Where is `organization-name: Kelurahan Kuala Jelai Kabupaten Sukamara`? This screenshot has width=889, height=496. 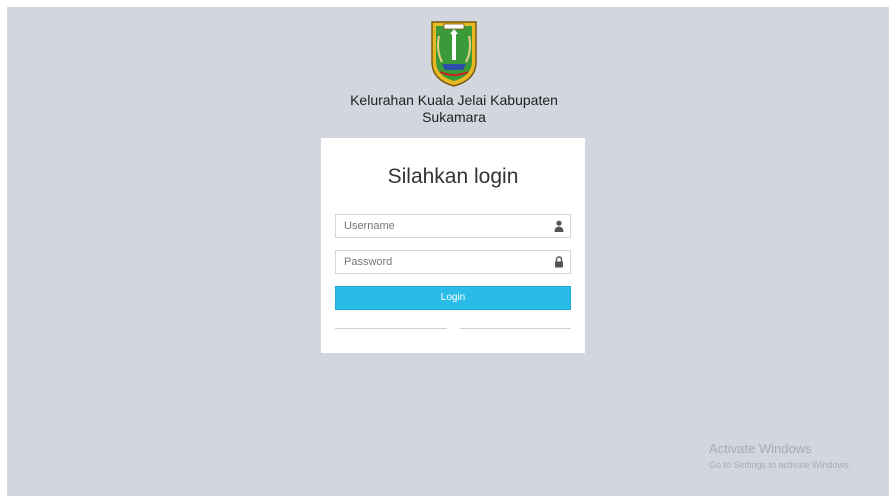 organization-name: Kelurahan Kuala Jelai Kabupaten Sukamara is located at coordinates (454, 109).